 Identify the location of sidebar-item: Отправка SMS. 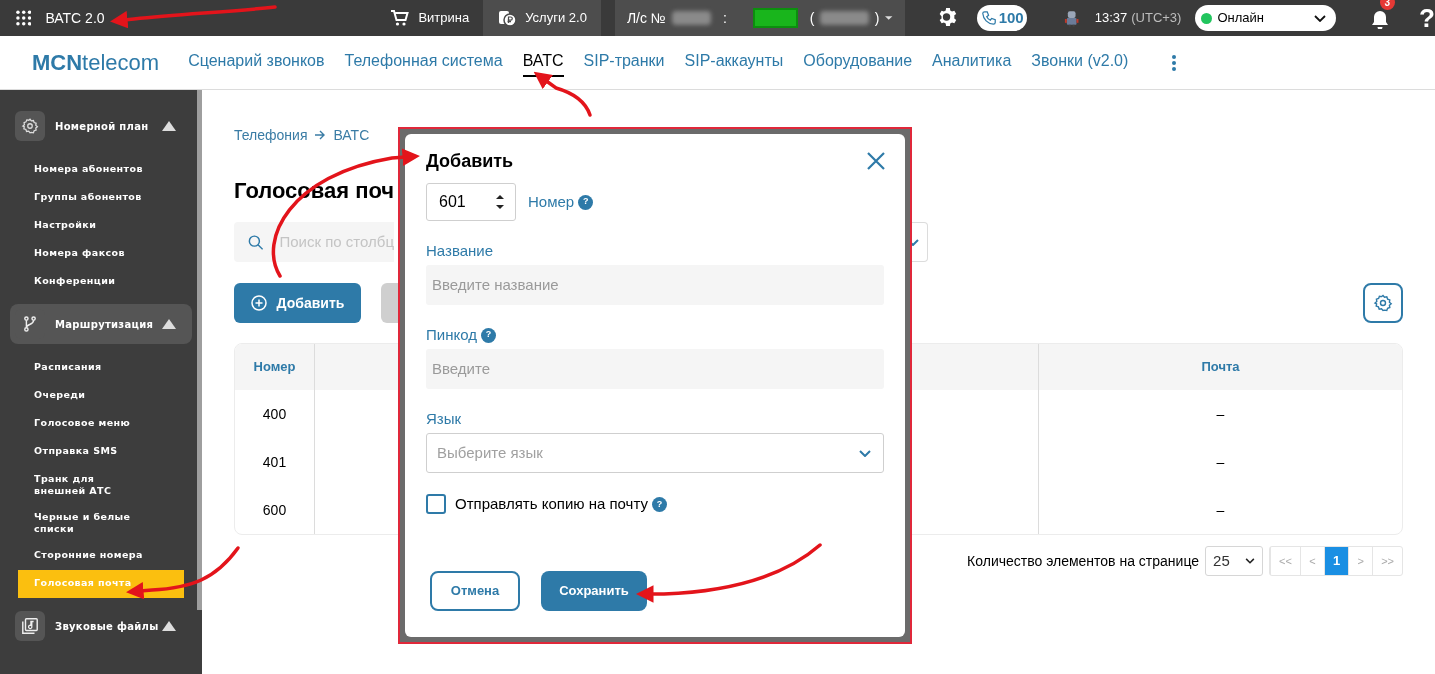
(101, 452).